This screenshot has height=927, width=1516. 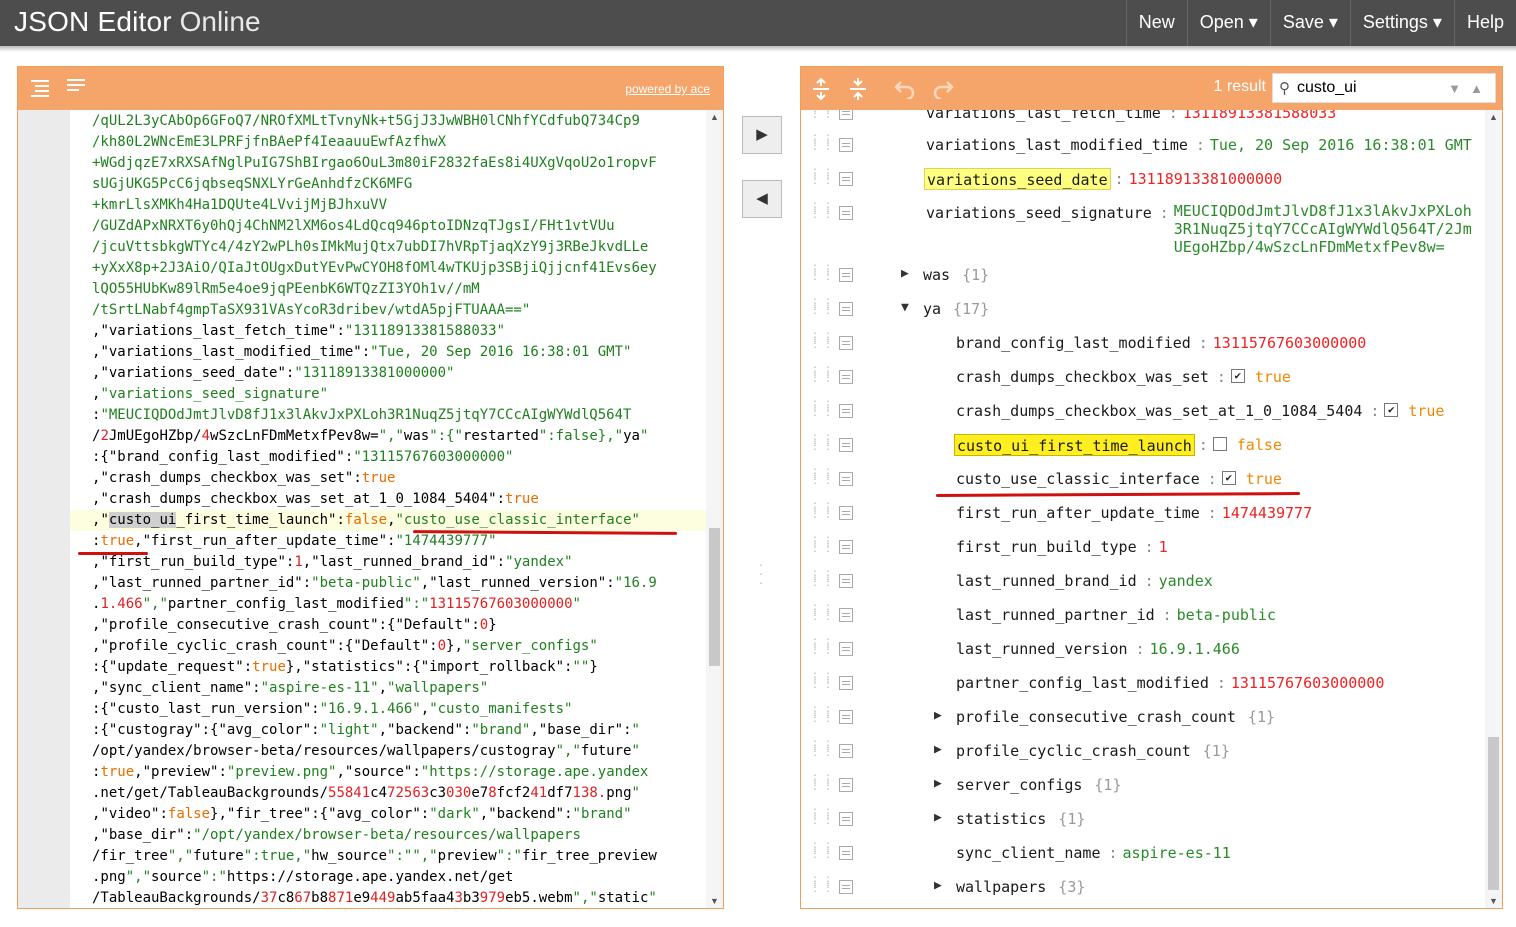 What do you see at coordinates (1001, 819) in the screenshot?
I see `tree-key: statistics` at bounding box center [1001, 819].